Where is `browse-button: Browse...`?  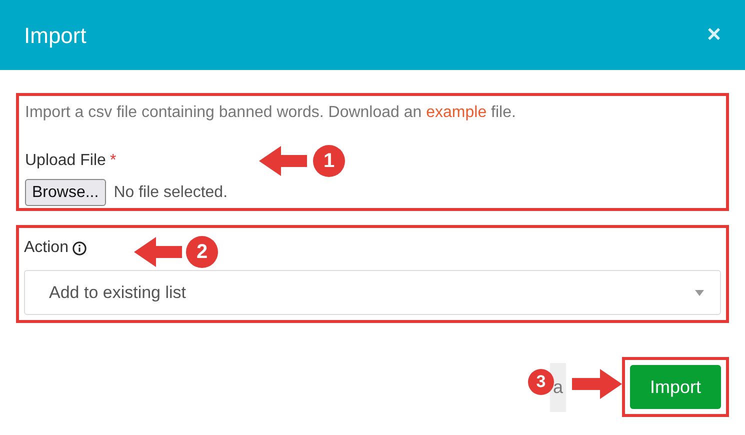
browse-button: Browse... is located at coordinates (65, 192).